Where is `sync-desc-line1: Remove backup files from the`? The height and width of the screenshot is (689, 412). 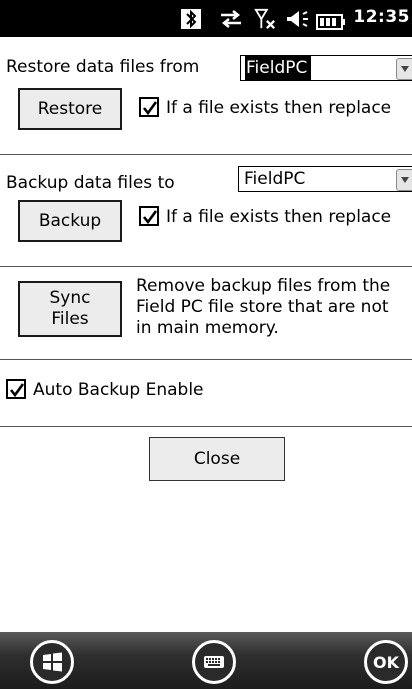
sync-desc-line1: Remove backup files from the is located at coordinates (263, 286).